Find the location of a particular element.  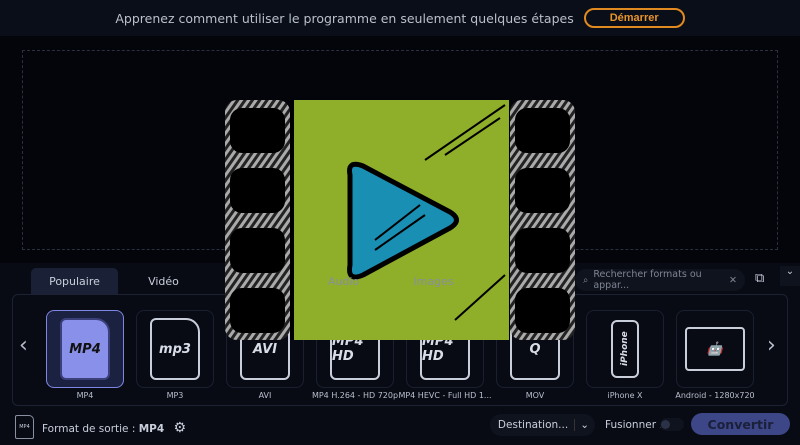

format-label: Android - 1280x720 is located at coordinates (715, 395).